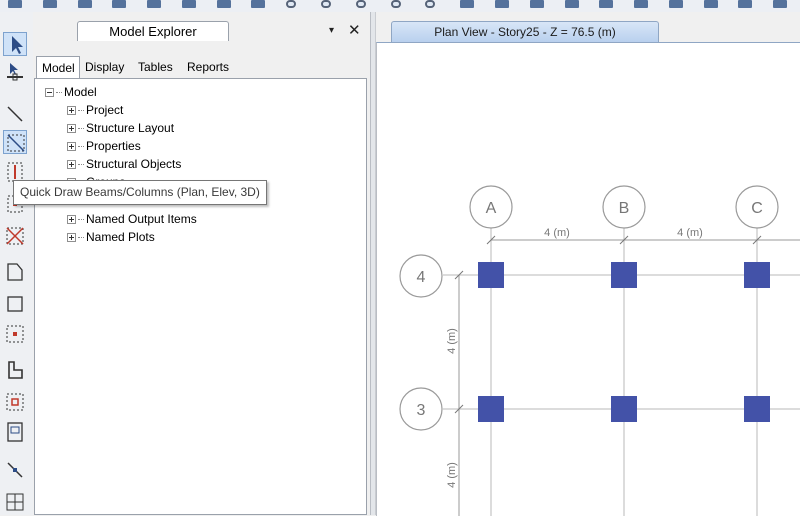  Describe the element at coordinates (746, 5) in the screenshot. I see `grid-icon` at that location.